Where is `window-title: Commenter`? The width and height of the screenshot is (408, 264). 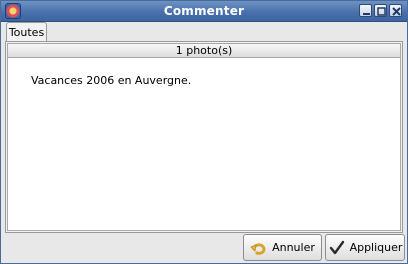 window-title: Commenter is located at coordinates (204, 11).